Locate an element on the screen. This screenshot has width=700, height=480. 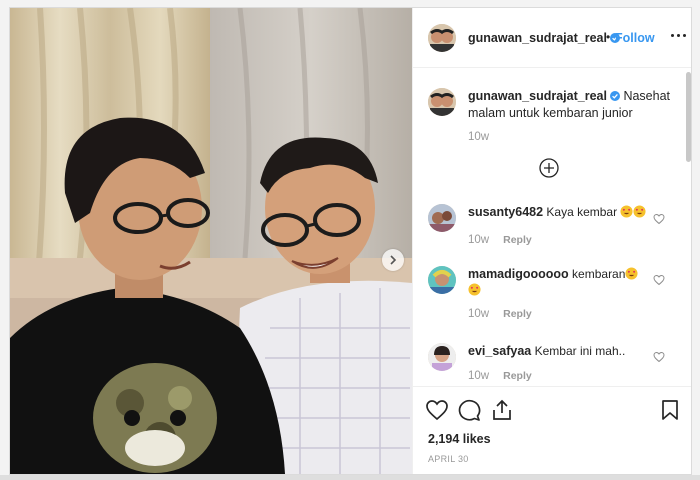
comment-text-block: evi_safyaa Kembar ini mah.. is located at coordinates (560, 351).